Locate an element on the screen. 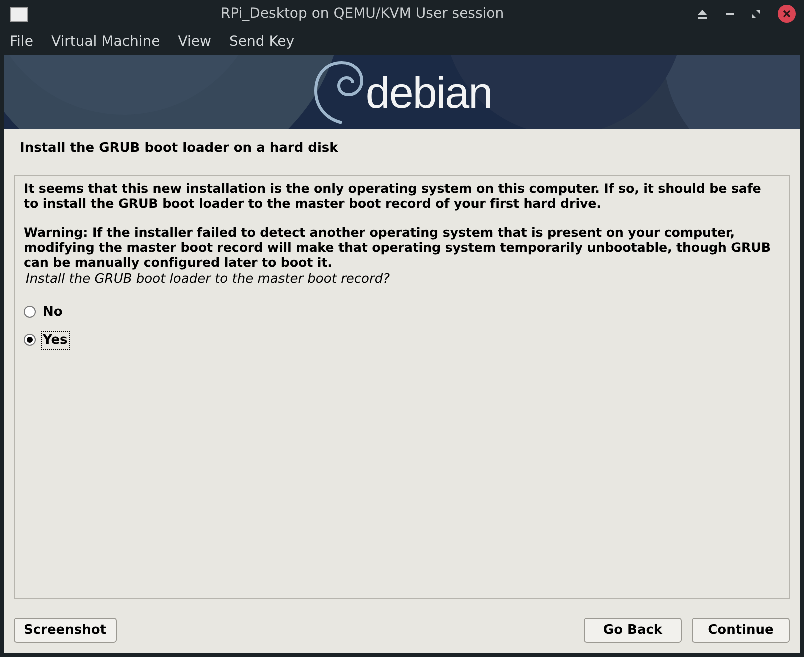  menu-item: Send Key is located at coordinates (262, 42).